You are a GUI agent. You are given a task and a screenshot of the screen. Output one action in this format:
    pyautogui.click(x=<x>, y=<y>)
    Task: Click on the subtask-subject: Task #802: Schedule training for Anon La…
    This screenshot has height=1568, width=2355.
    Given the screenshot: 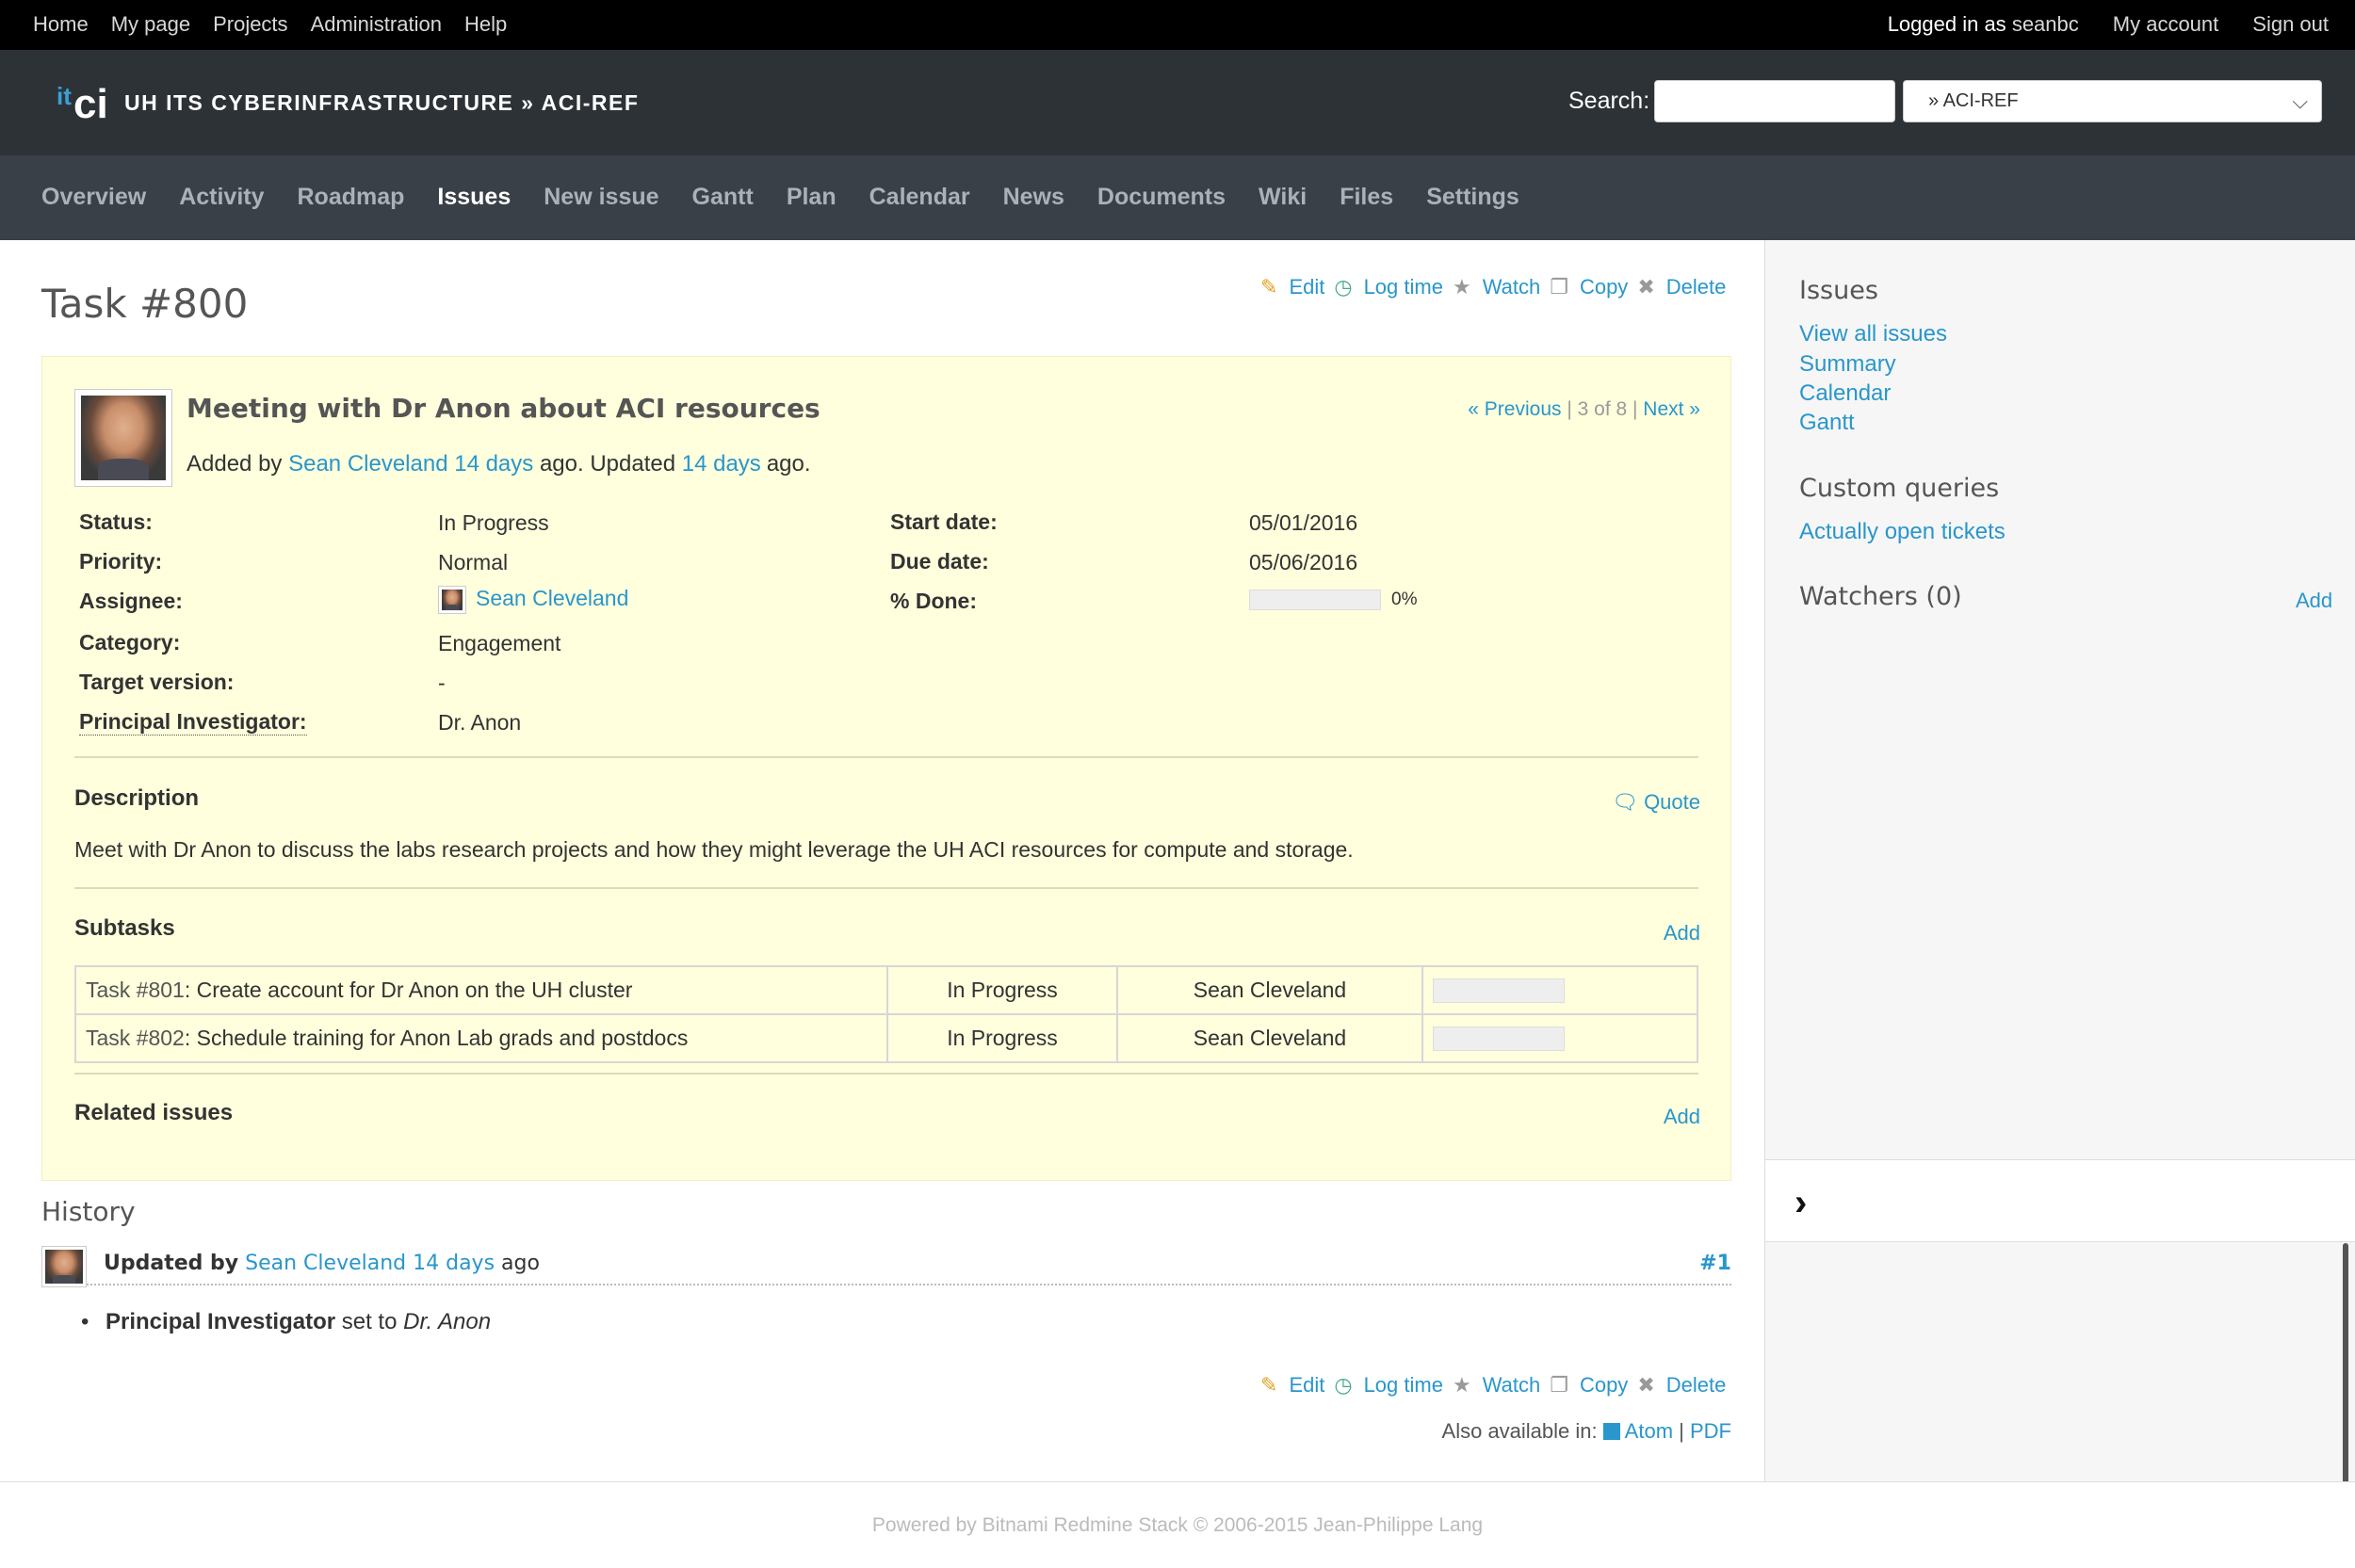 What is the action you would take?
    pyautogui.click(x=481, y=1038)
    